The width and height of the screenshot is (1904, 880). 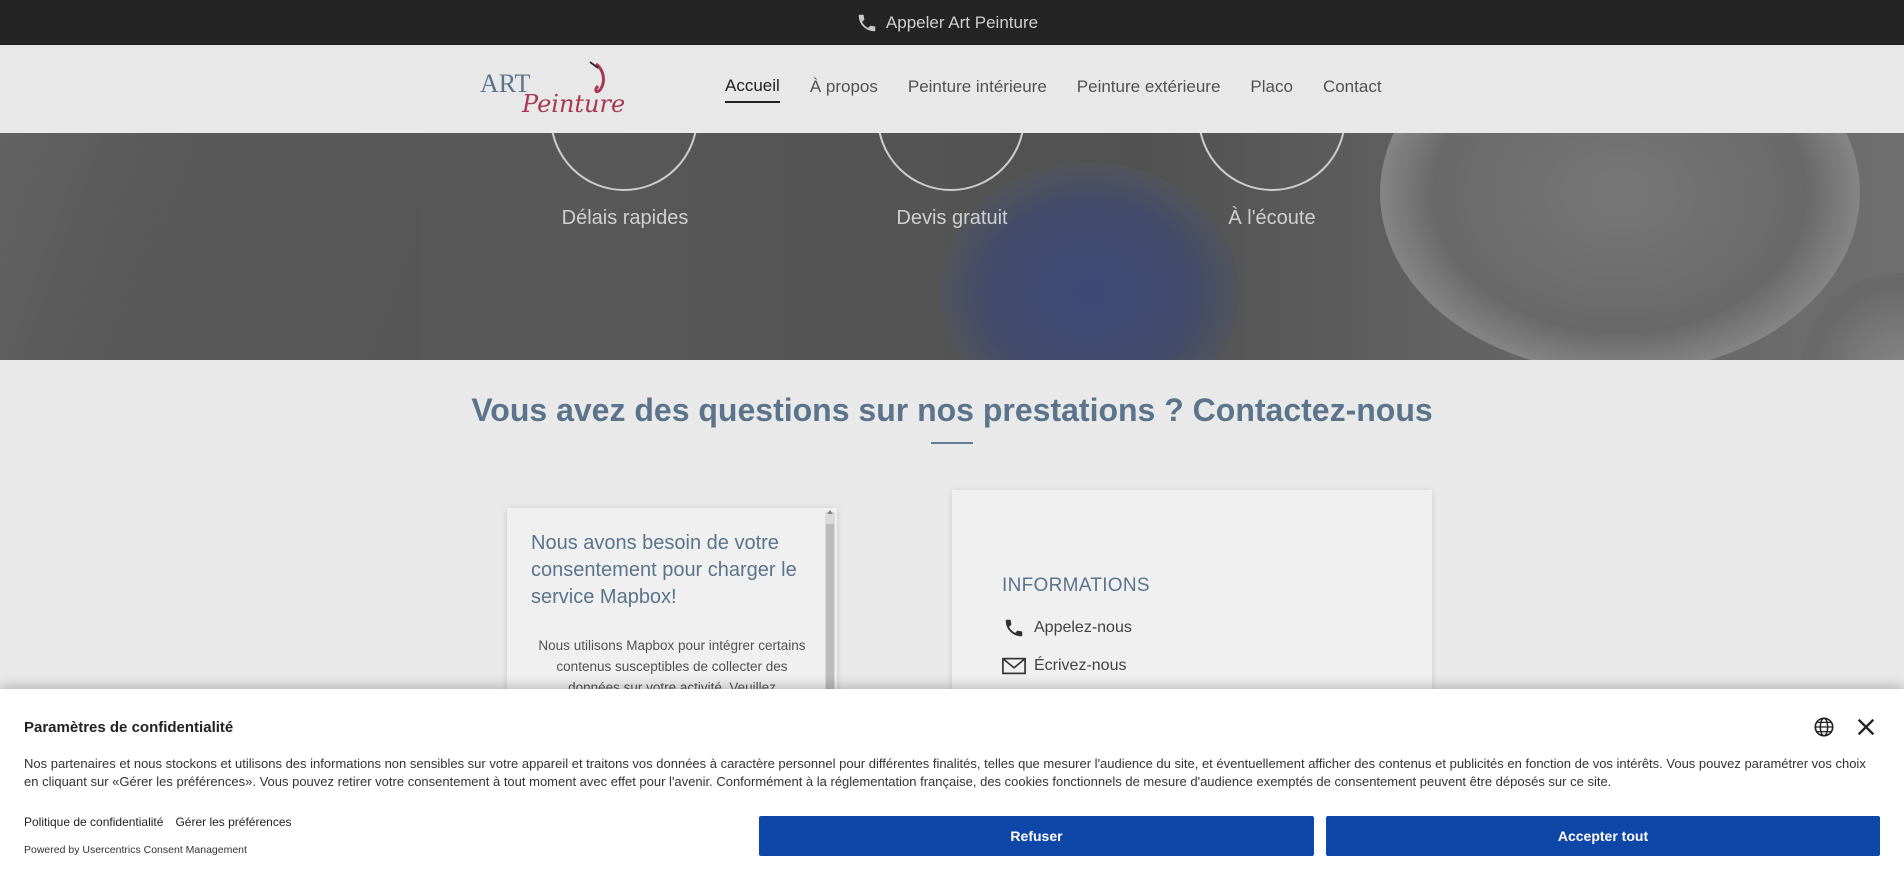 What do you see at coordinates (210, 246) in the screenshot?
I see `brushes-image` at bounding box center [210, 246].